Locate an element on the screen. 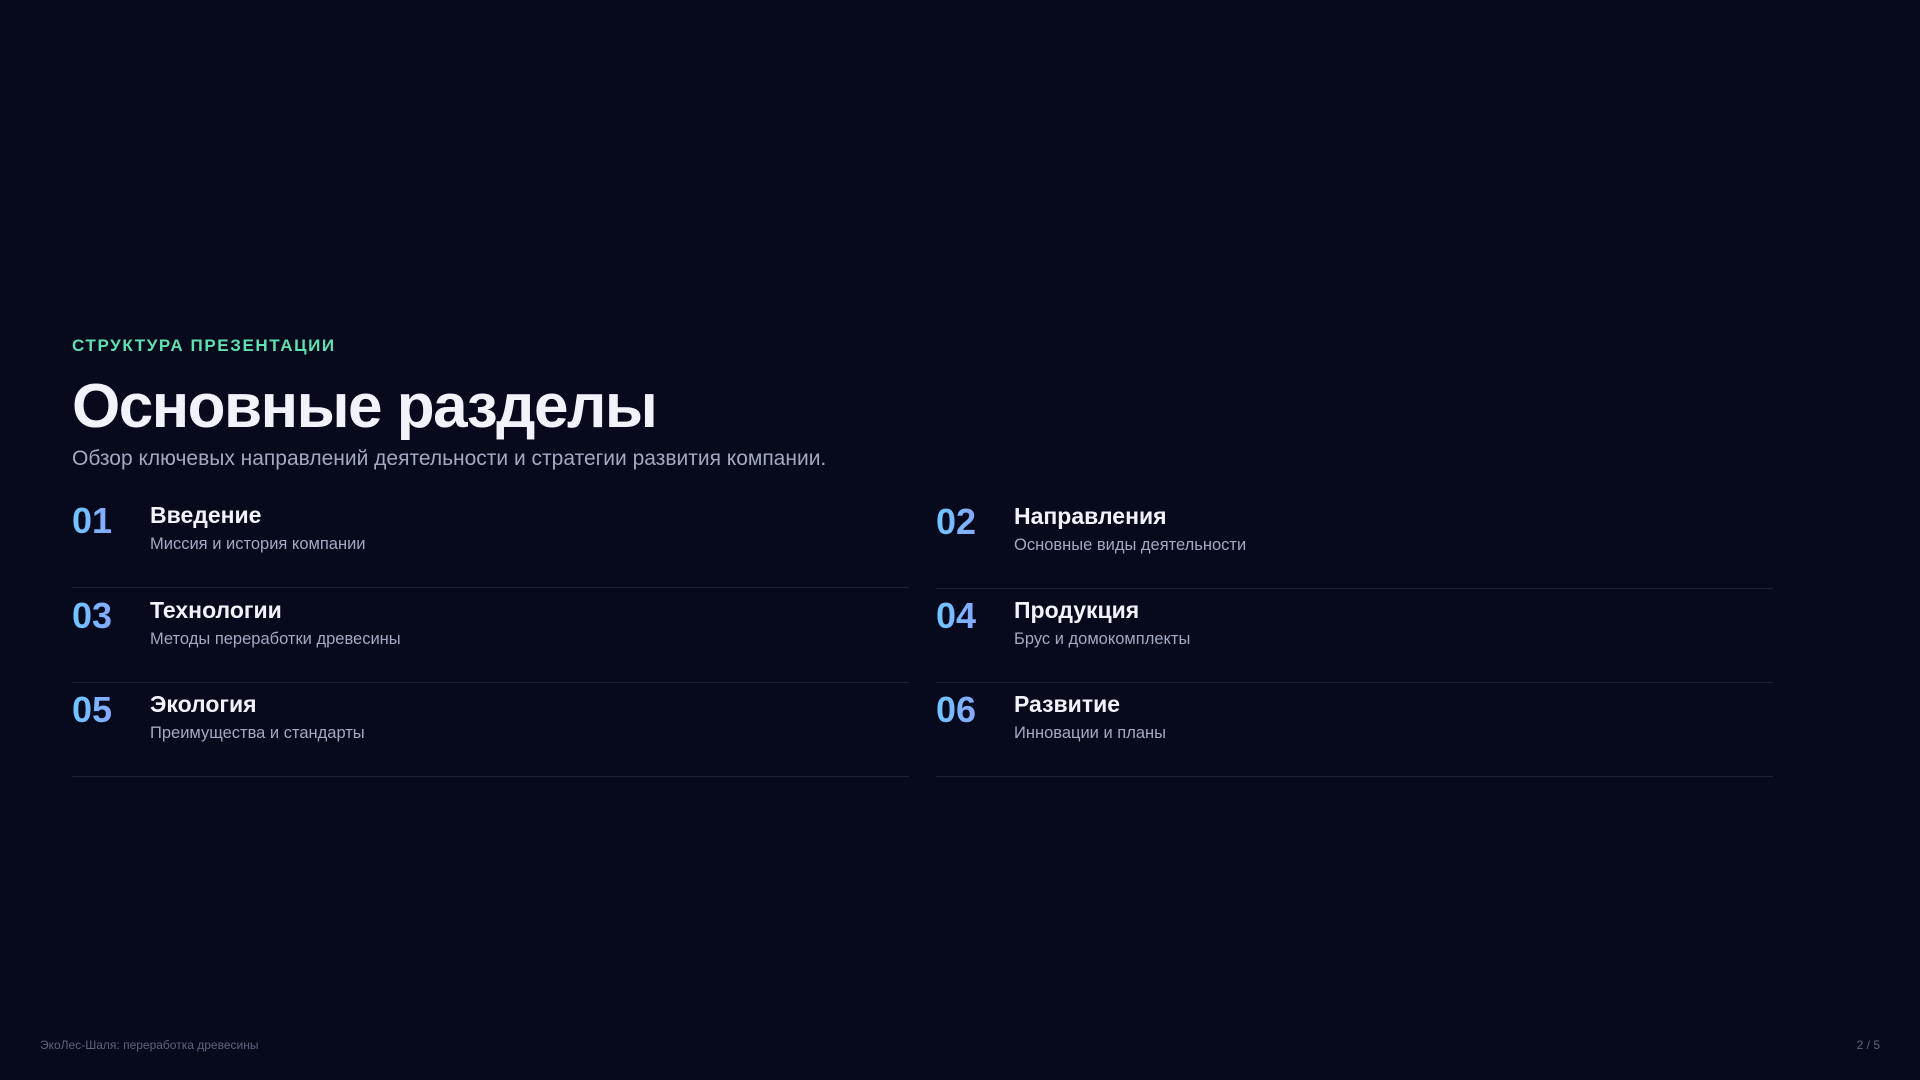  section-text: Технологии Методы переработки древесины is located at coordinates (275, 622).